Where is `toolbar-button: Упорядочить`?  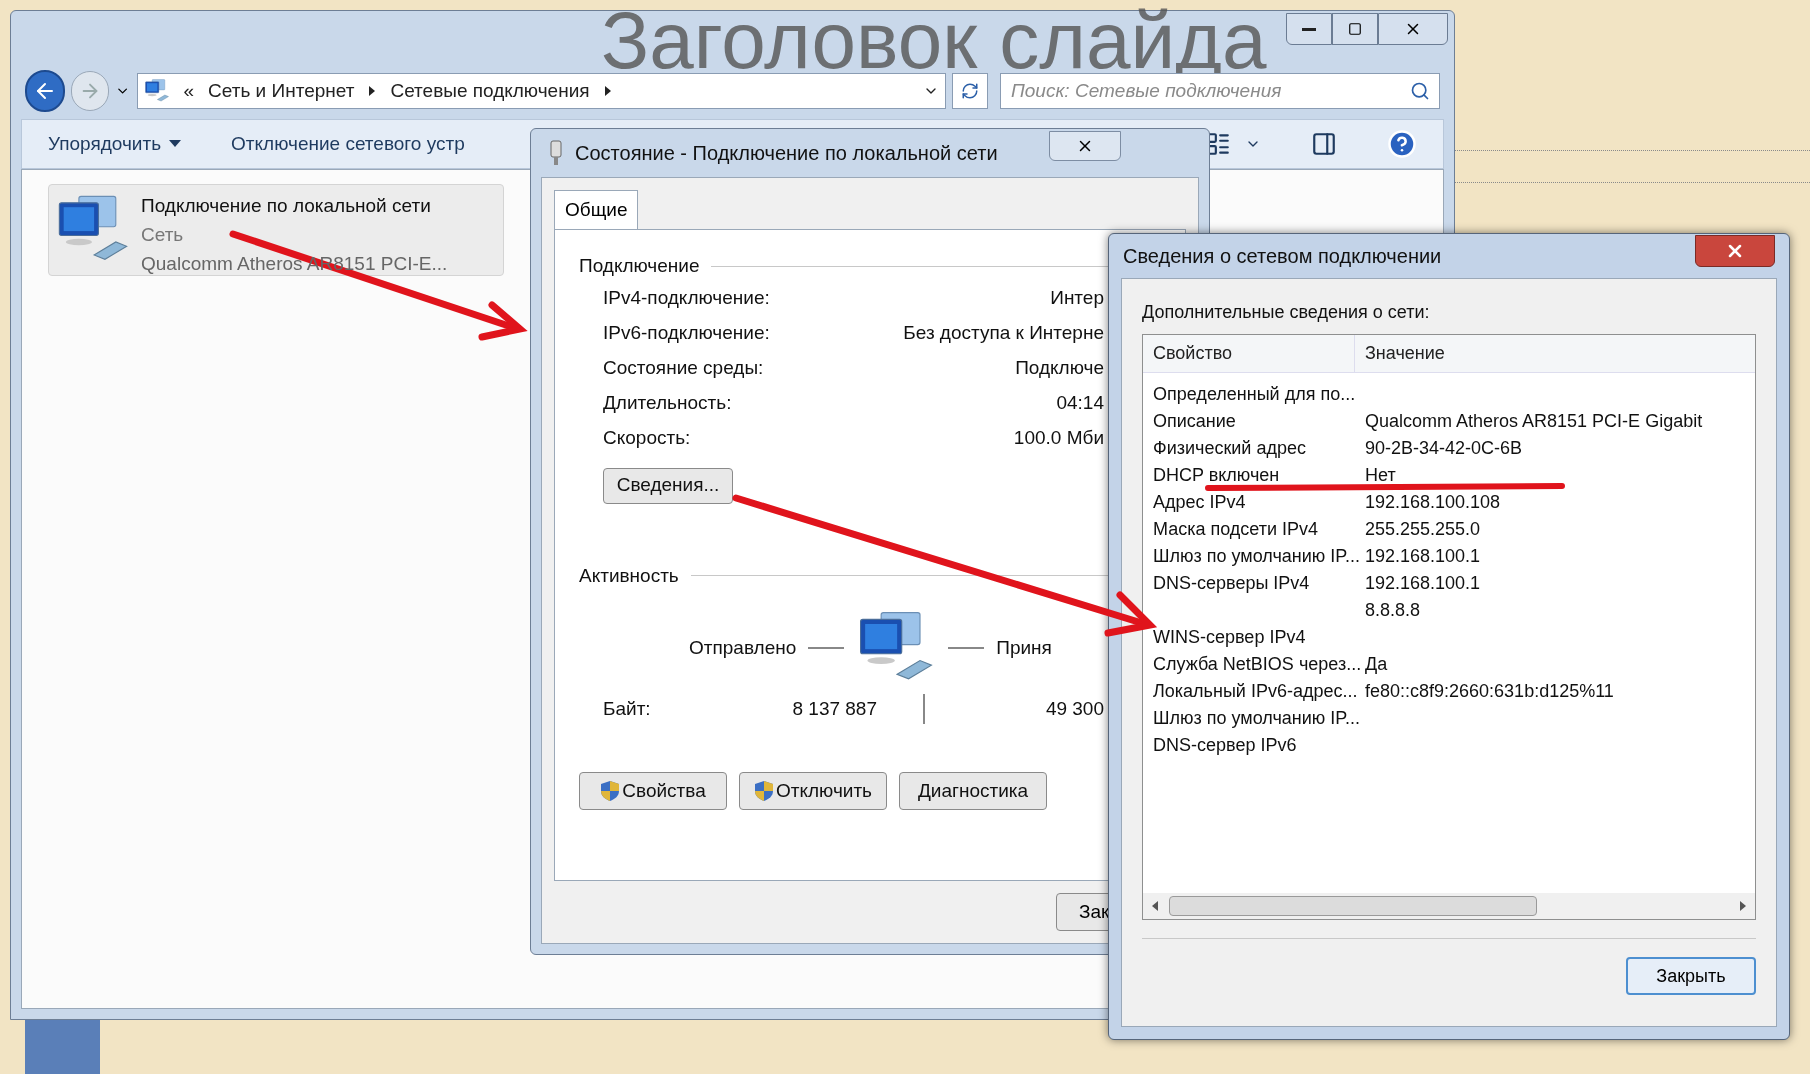
toolbar-button: Упорядочить is located at coordinates (115, 144).